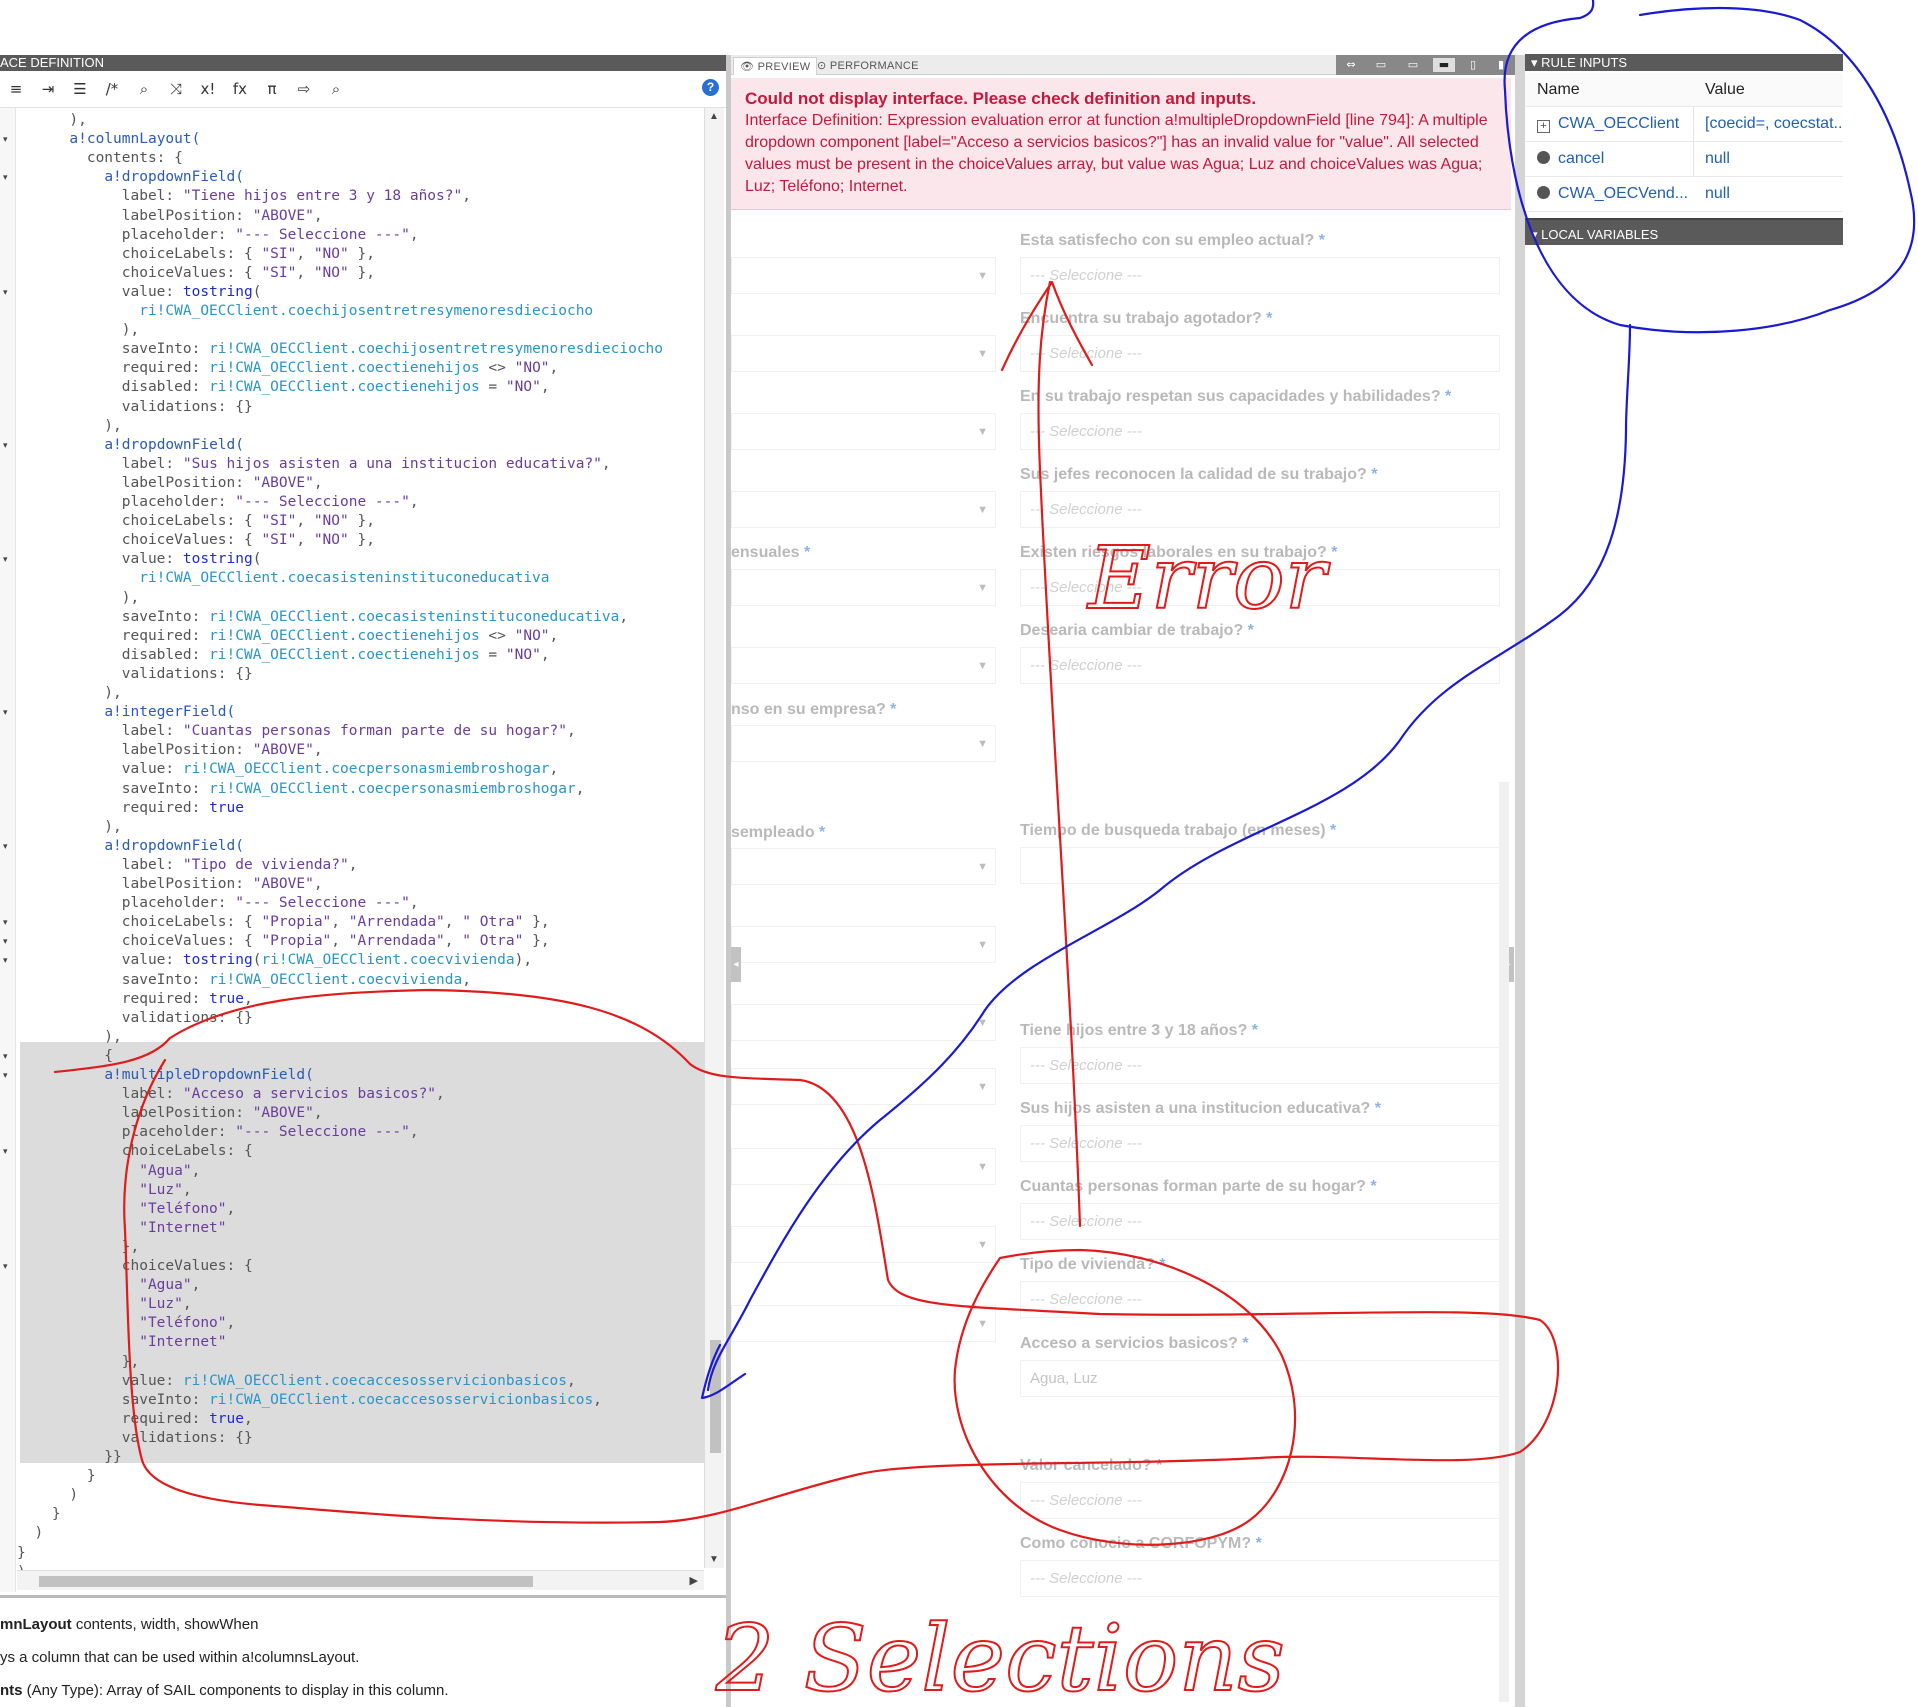 This screenshot has height=1707, width=1918. Describe the element at coordinates (1520, 881) in the screenshot. I see `right-splitter` at that location.